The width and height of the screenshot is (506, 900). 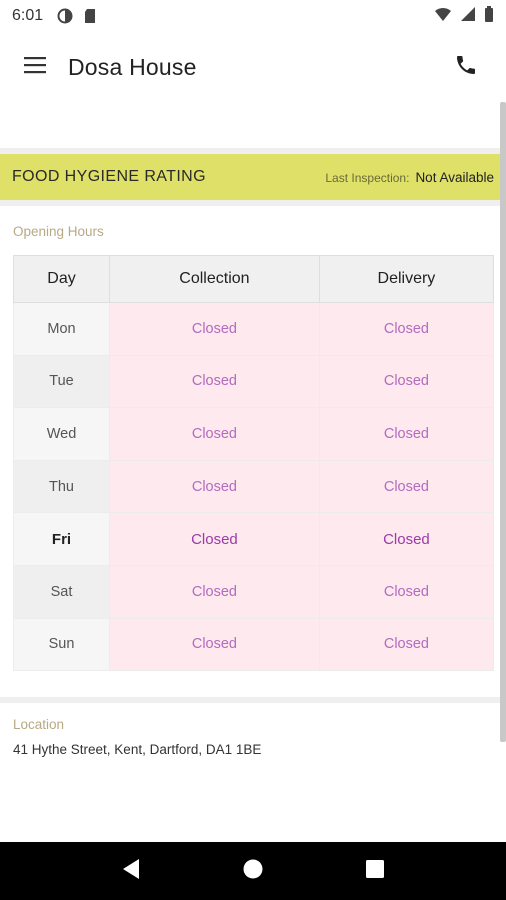 I want to click on home-button, so click(x=253, y=871).